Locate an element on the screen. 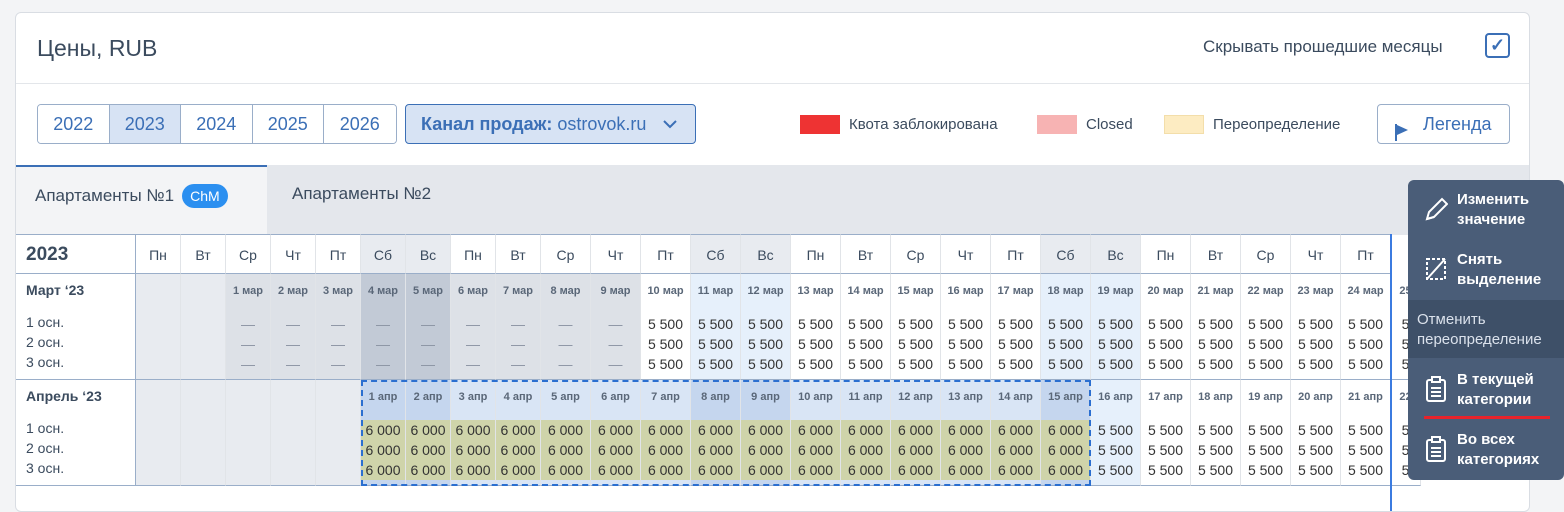 This screenshot has width=1564, height=512. price-cell: 13 мар 5 500 5 500 5 500 is located at coordinates (816, 327).